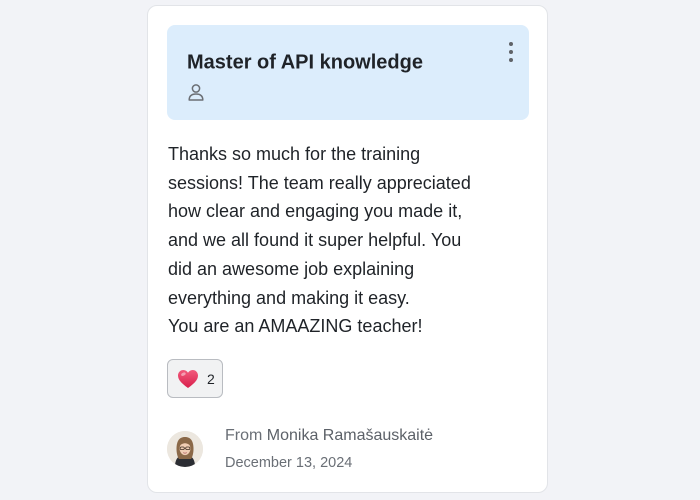 Image resolution: width=700 pixels, height=500 pixels. Describe the element at coordinates (319, 182) in the screenshot. I see `message-line: sessions! The team really appreciated` at that location.